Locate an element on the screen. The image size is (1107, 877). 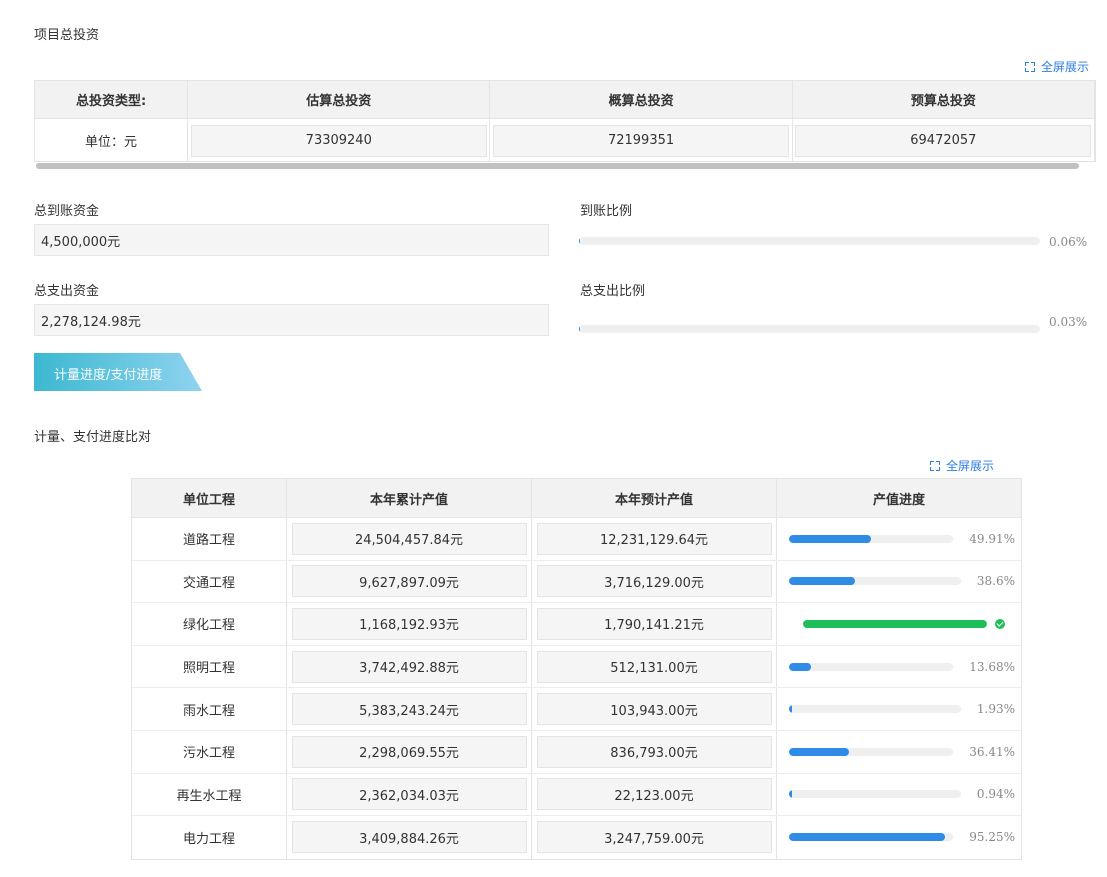
budget-cell: 69472057 is located at coordinates (944, 140).